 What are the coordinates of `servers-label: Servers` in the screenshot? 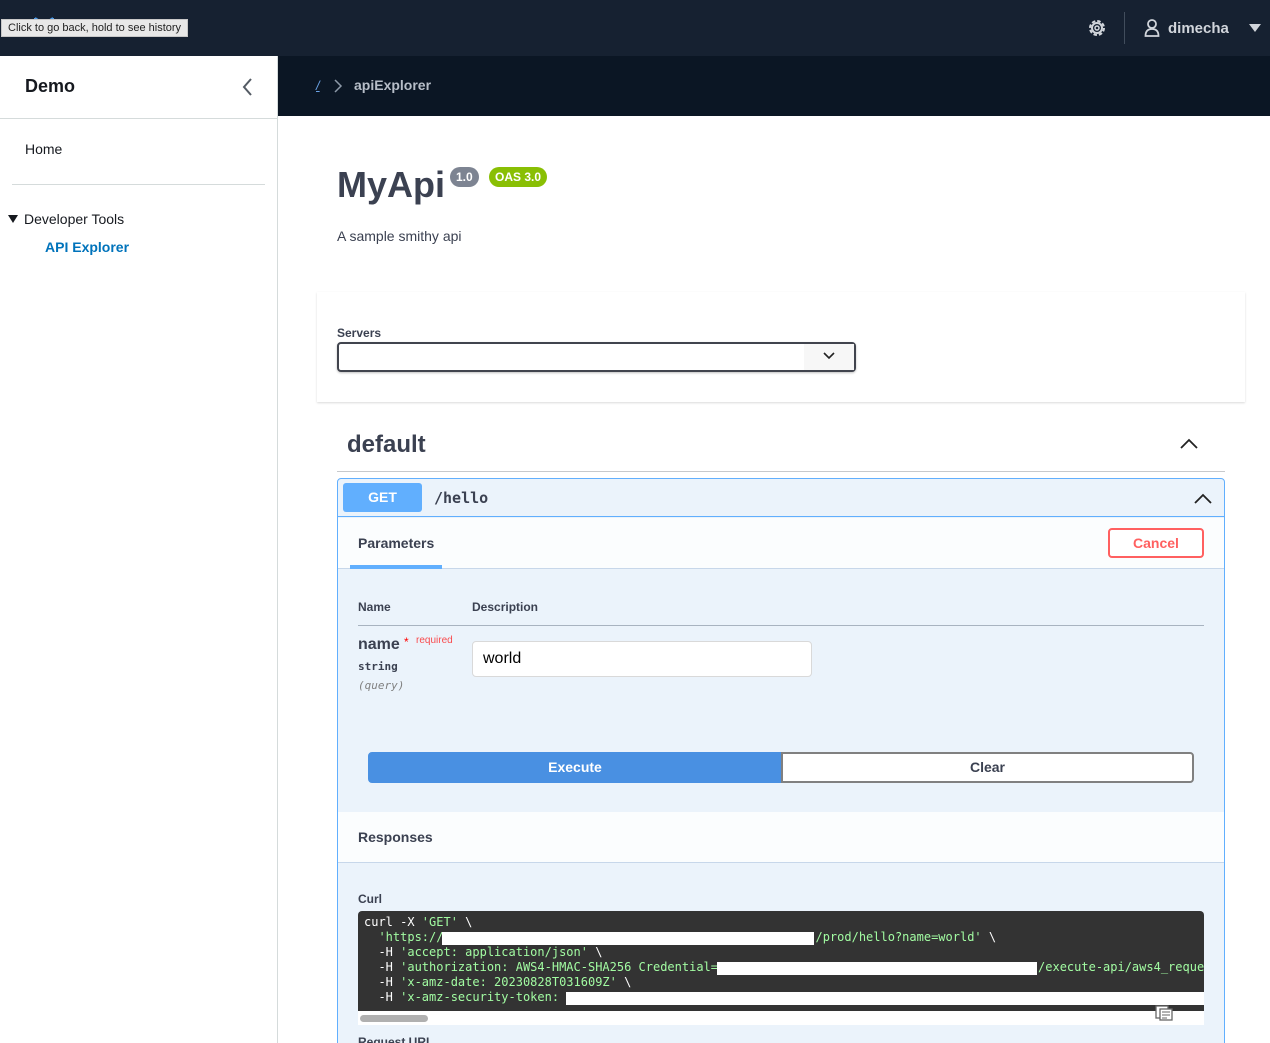 It's located at (359, 333).